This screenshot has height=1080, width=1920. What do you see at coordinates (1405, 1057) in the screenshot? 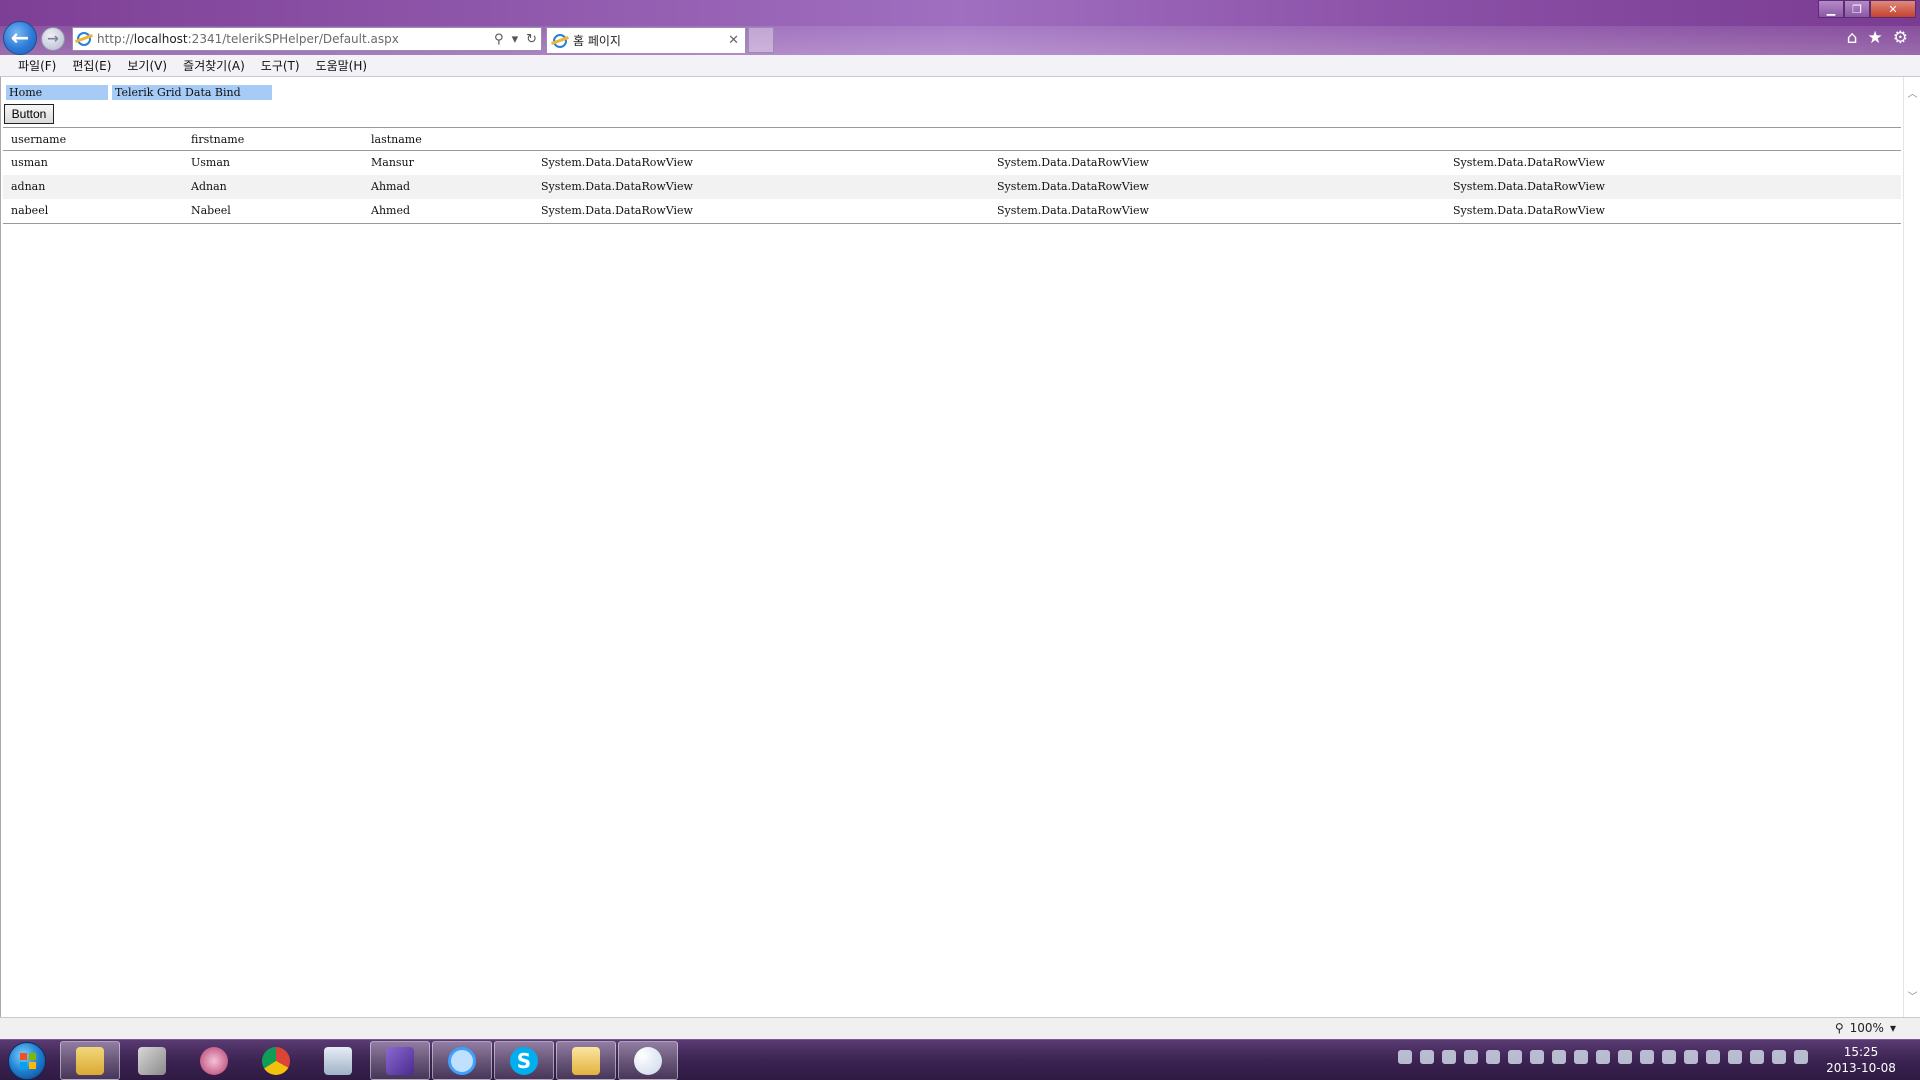
I see `tray-shield-icon` at bounding box center [1405, 1057].